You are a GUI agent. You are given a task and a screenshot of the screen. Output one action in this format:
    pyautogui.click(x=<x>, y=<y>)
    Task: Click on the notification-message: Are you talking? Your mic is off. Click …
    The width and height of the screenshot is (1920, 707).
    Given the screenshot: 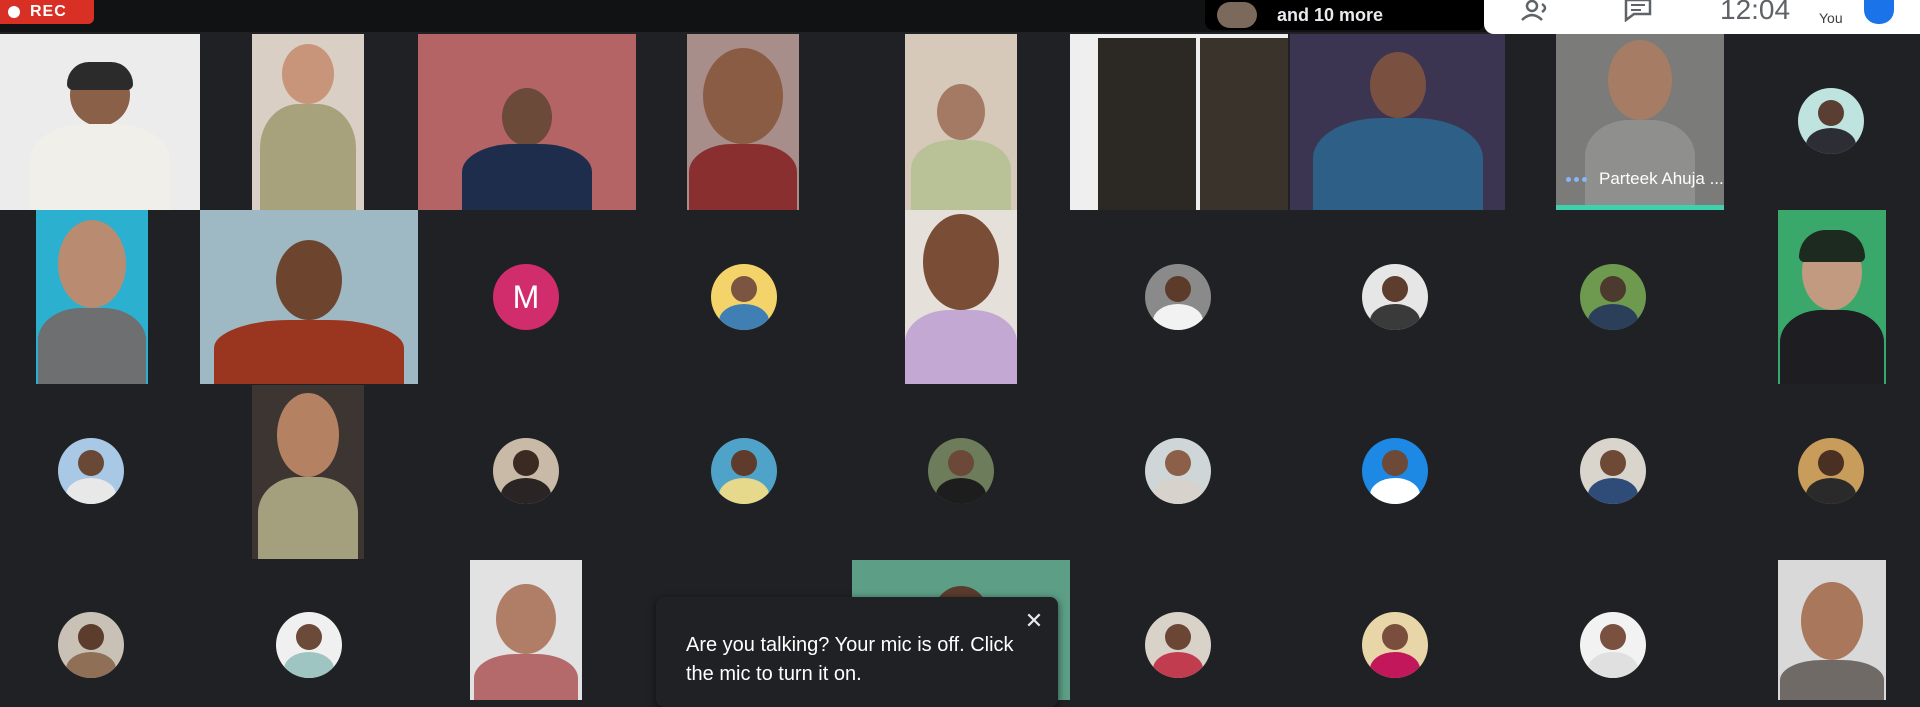 What is the action you would take?
    pyautogui.click(x=850, y=659)
    